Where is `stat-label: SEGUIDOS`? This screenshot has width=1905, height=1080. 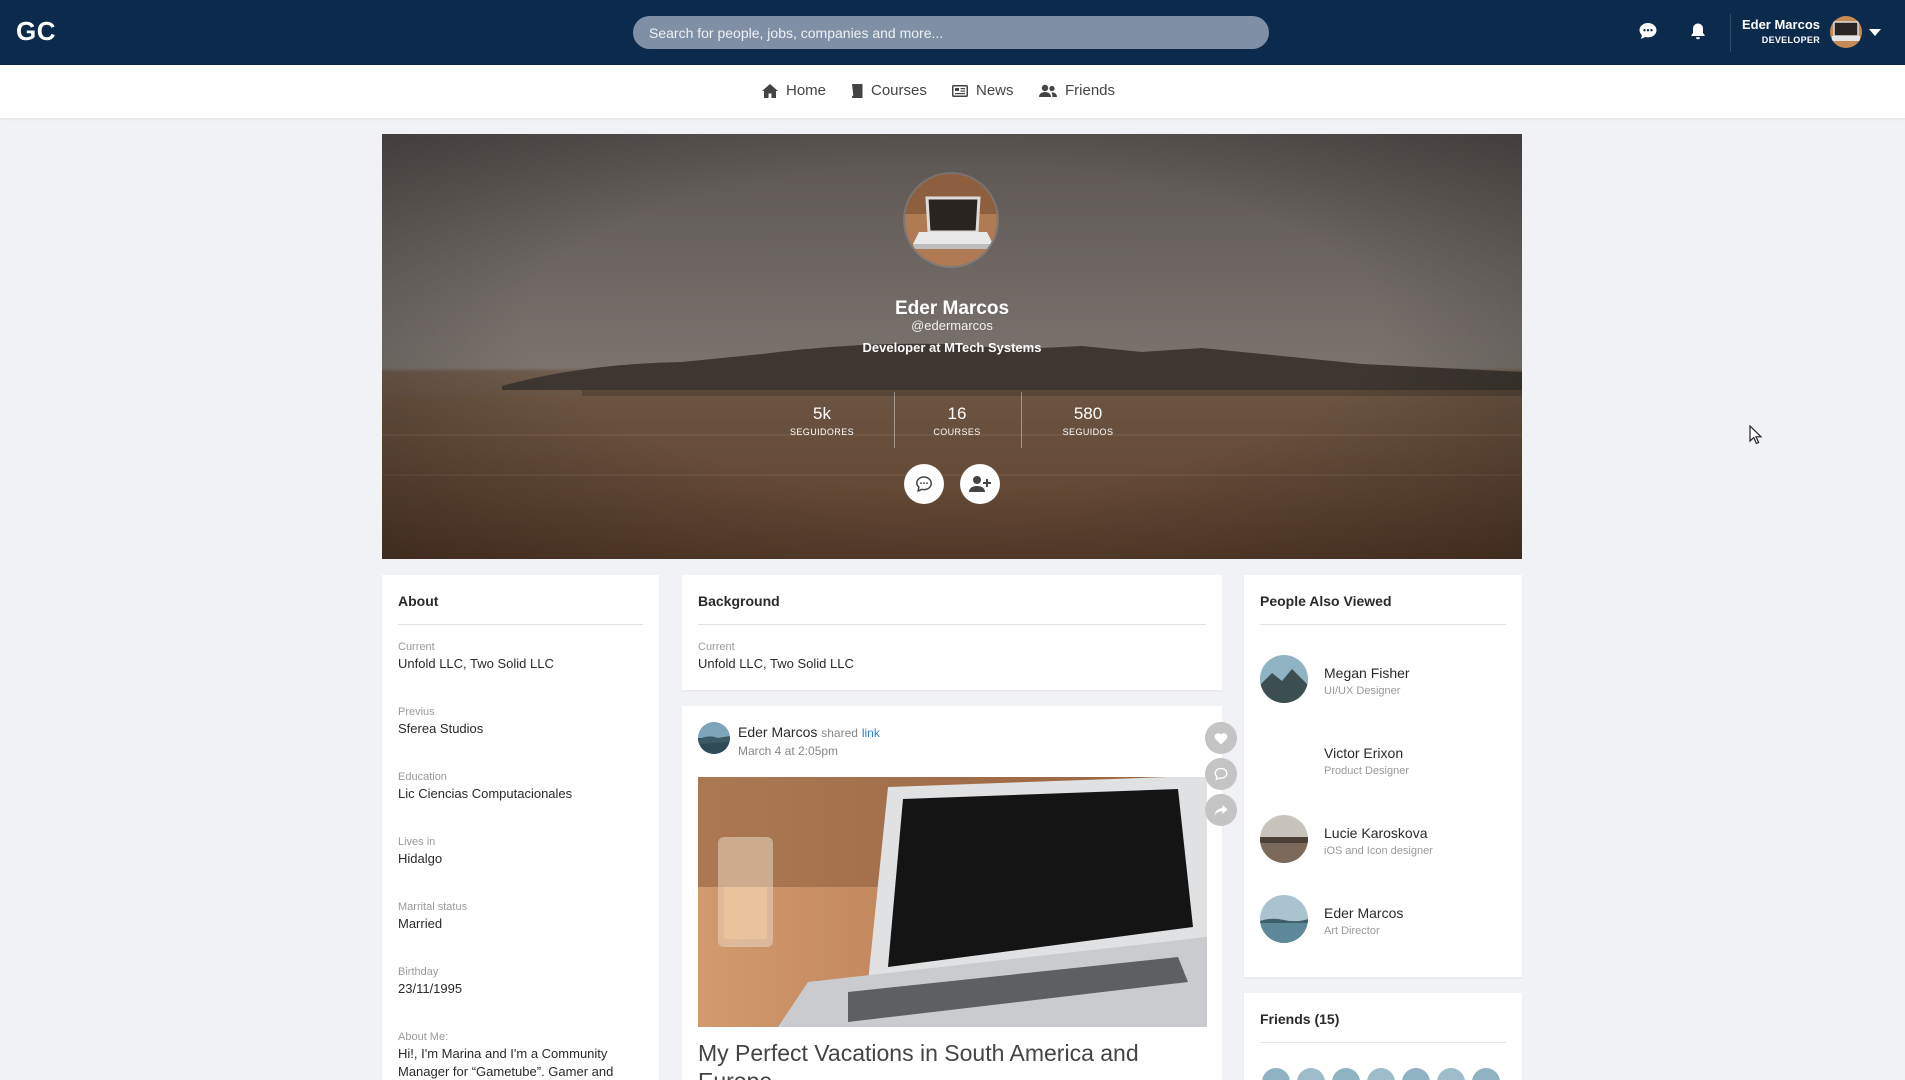
stat-label: SEGUIDOS is located at coordinates (1088, 432).